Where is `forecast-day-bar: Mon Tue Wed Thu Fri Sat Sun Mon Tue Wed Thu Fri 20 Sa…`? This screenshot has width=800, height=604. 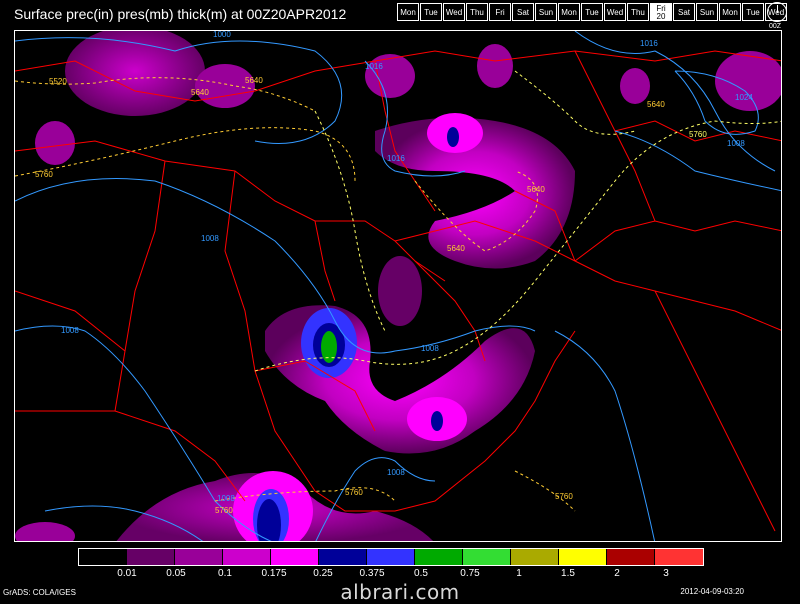 forecast-day-bar: Mon Tue Wed Thu Fri Sat Sun Mon Tue Wed Thu Fri 20 Sa… is located at coordinates (592, 12).